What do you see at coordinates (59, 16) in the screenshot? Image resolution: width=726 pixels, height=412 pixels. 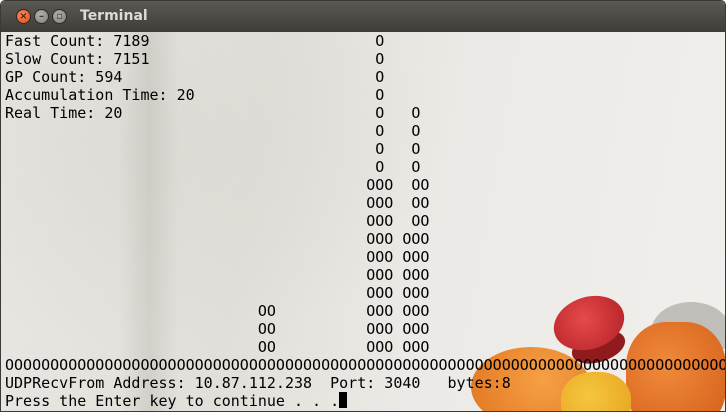 I see `maximize-icon: ▫` at bounding box center [59, 16].